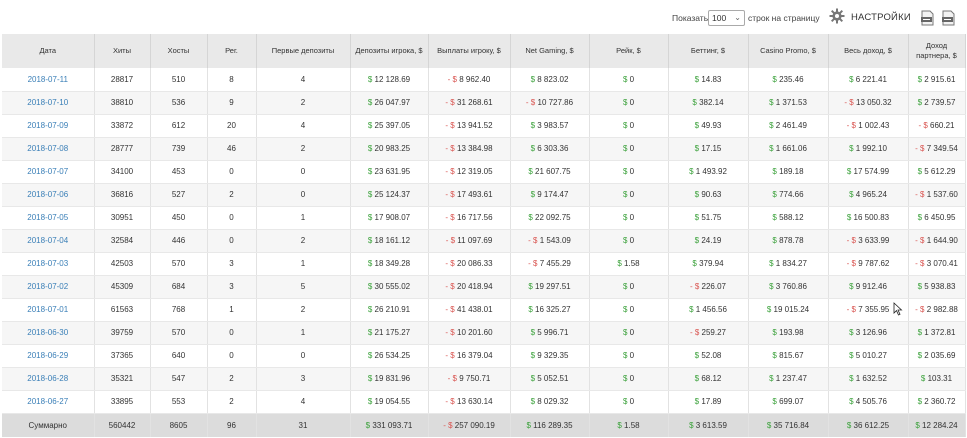 The height and width of the screenshot is (438, 967). I want to click on amount: 1 002.43, so click(872, 125).